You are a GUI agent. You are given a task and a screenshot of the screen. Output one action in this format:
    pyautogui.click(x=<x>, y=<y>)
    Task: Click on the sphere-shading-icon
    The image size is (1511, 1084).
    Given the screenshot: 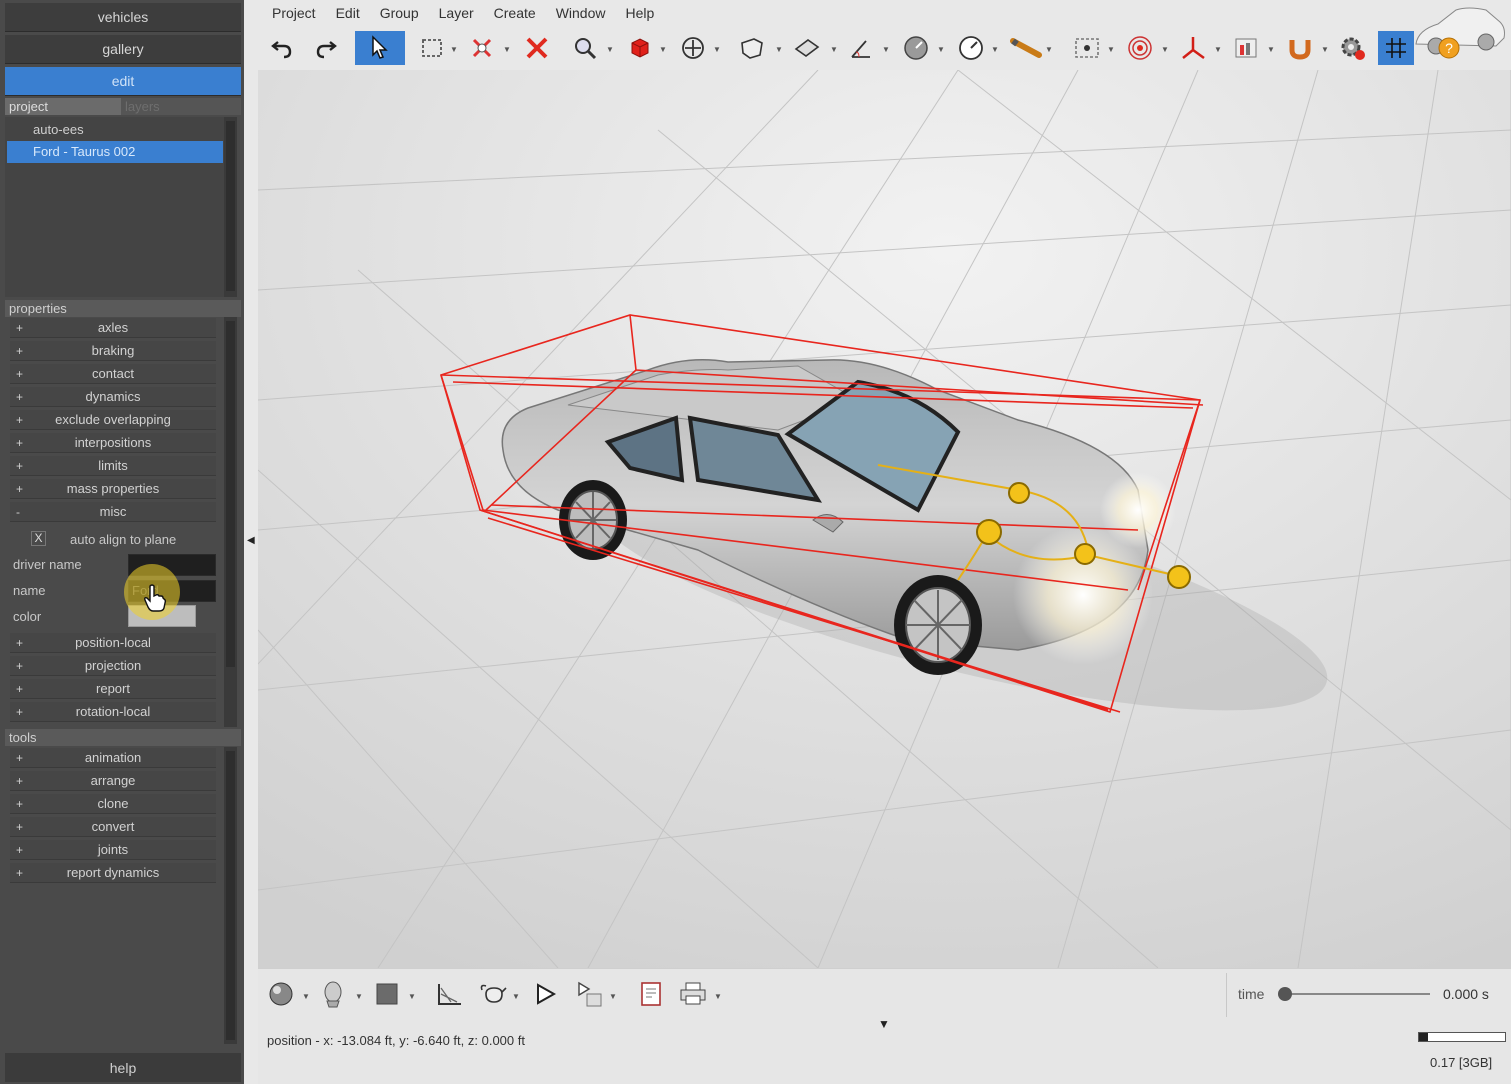 What is the action you would take?
    pyautogui.click(x=281, y=994)
    